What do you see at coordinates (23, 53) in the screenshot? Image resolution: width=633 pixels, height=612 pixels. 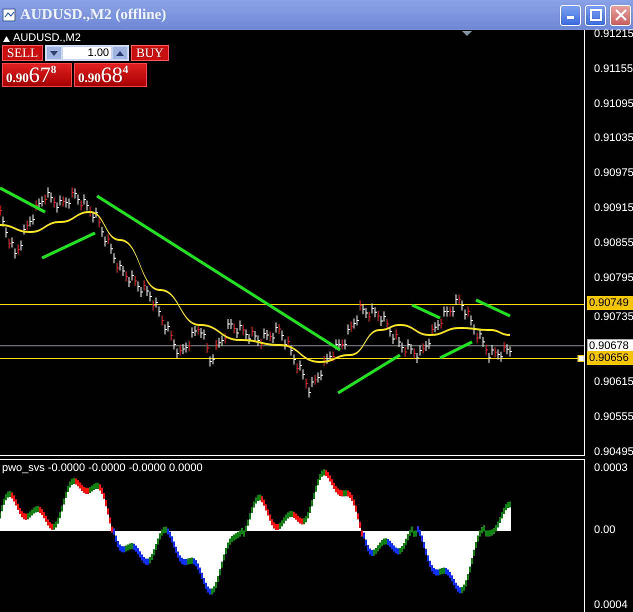 I see `sell-button: SELL` at bounding box center [23, 53].